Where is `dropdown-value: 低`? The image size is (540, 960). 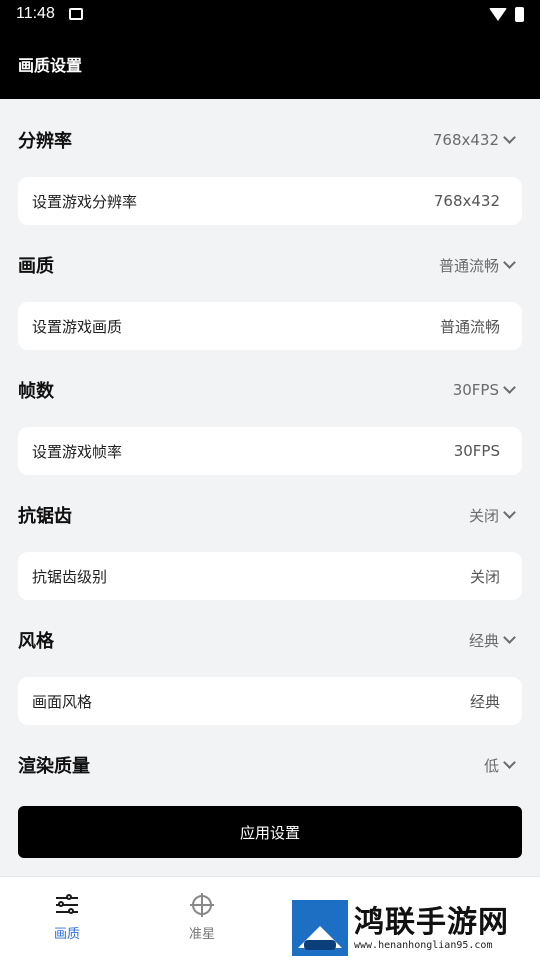 dropdown-value: 低 is located at coordinates (503, 765).